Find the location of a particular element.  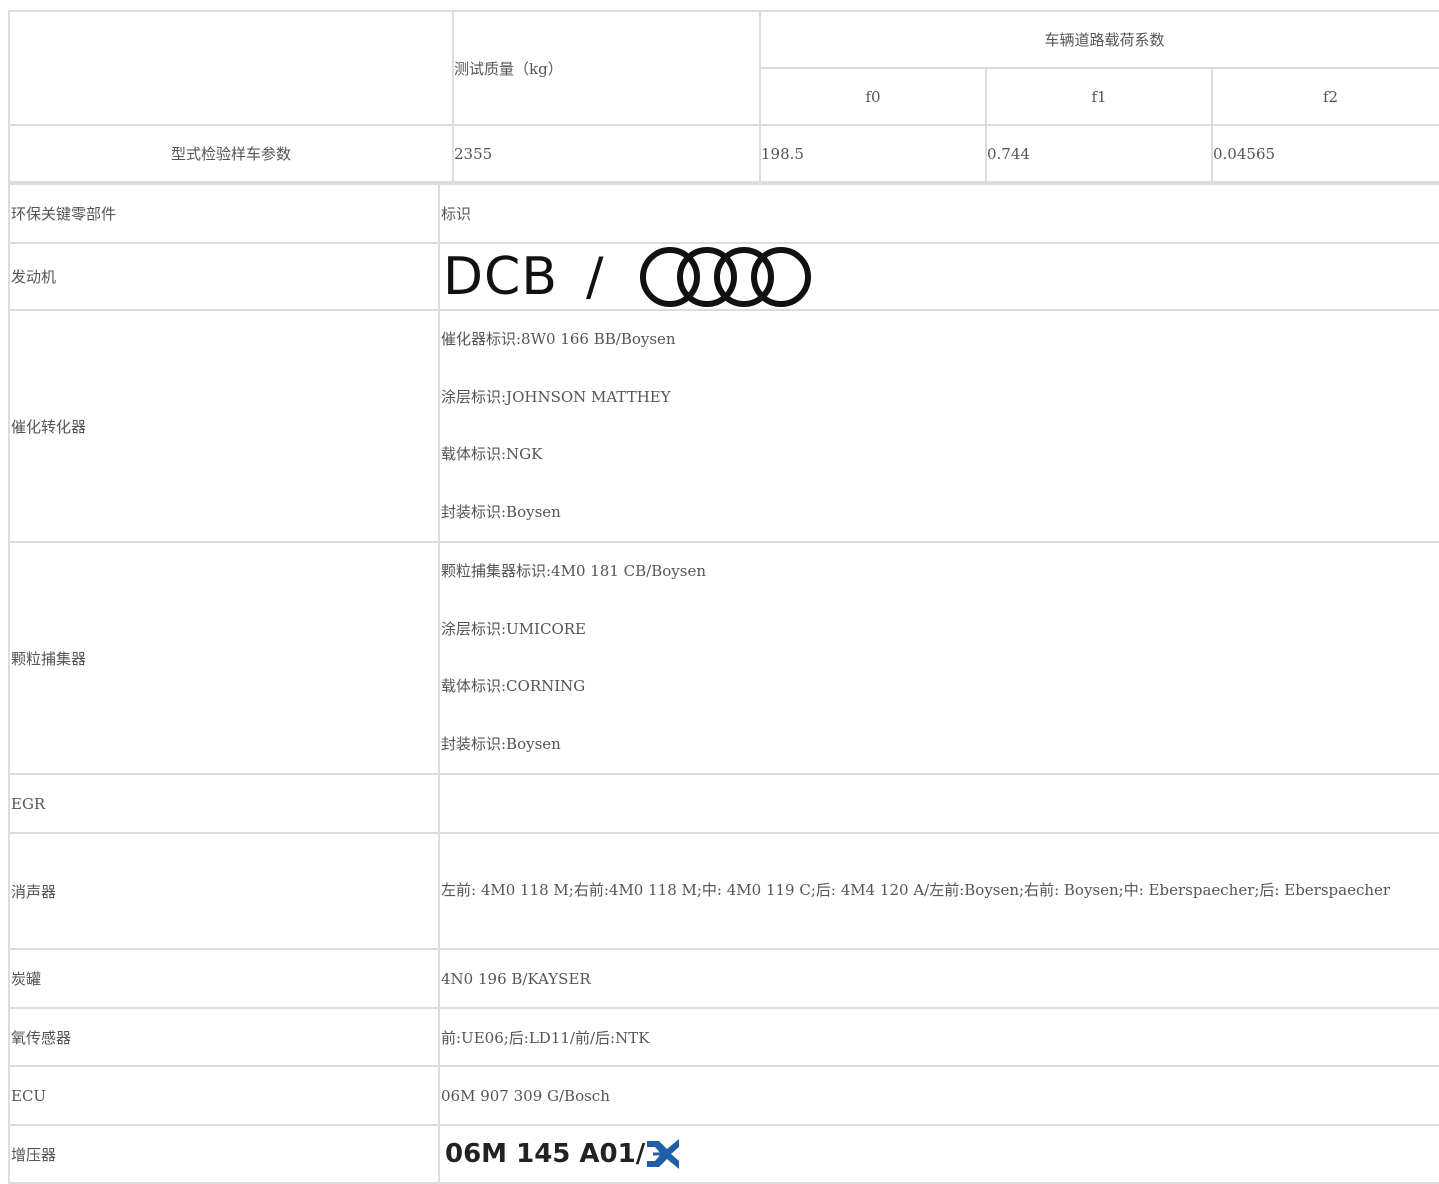

turbocharger-label: 增压器 is located at coordinates (224, 1154).